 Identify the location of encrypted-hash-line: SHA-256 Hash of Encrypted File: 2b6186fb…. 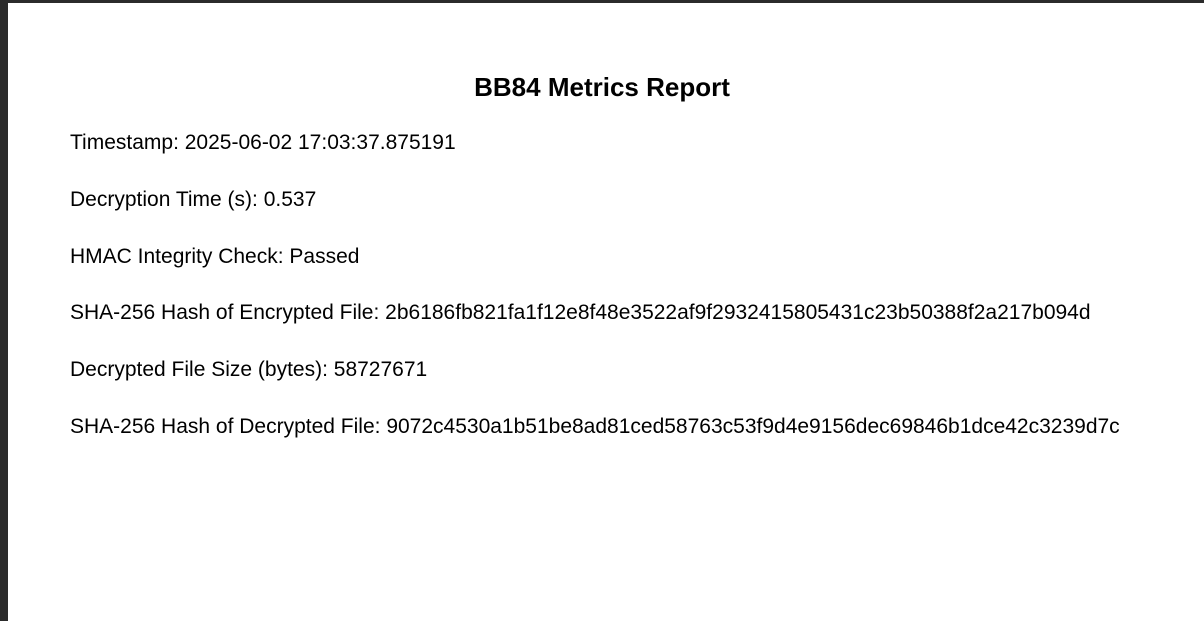
(580, 313).